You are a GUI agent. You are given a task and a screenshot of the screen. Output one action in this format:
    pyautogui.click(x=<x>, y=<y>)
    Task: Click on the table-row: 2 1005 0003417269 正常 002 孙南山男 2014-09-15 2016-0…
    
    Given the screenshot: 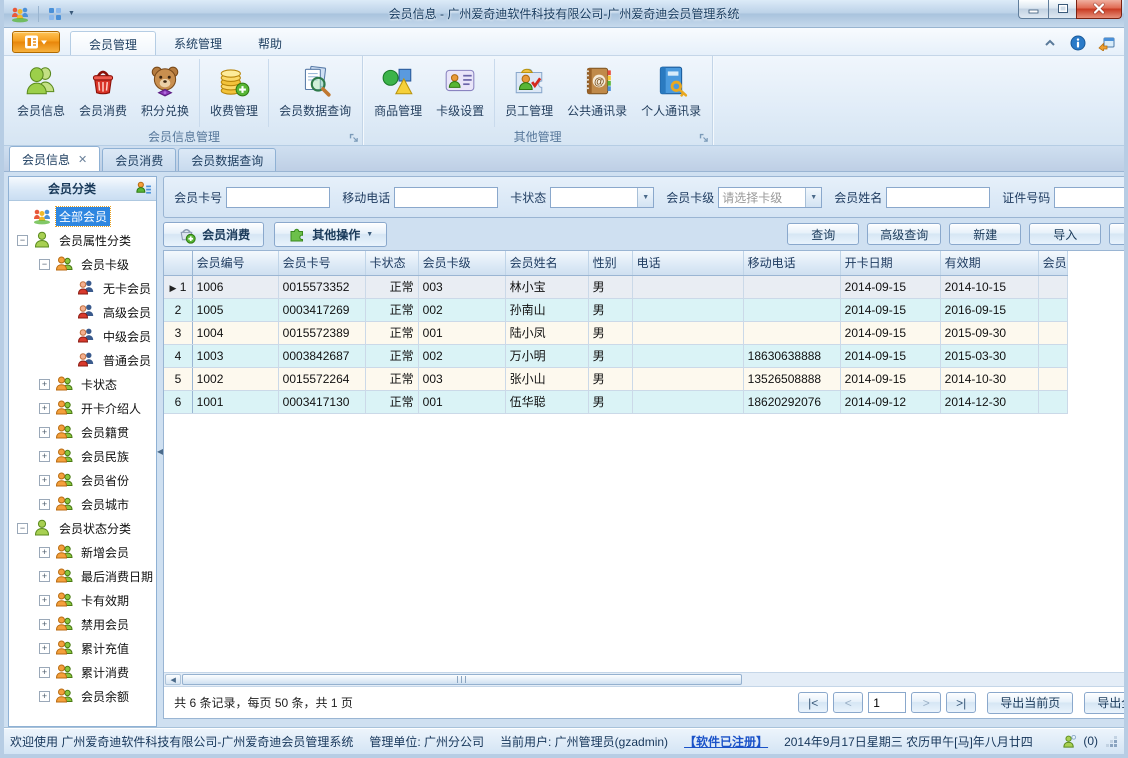 What is the action you would take?
    pyautogui.click(x=616, y=310)
    